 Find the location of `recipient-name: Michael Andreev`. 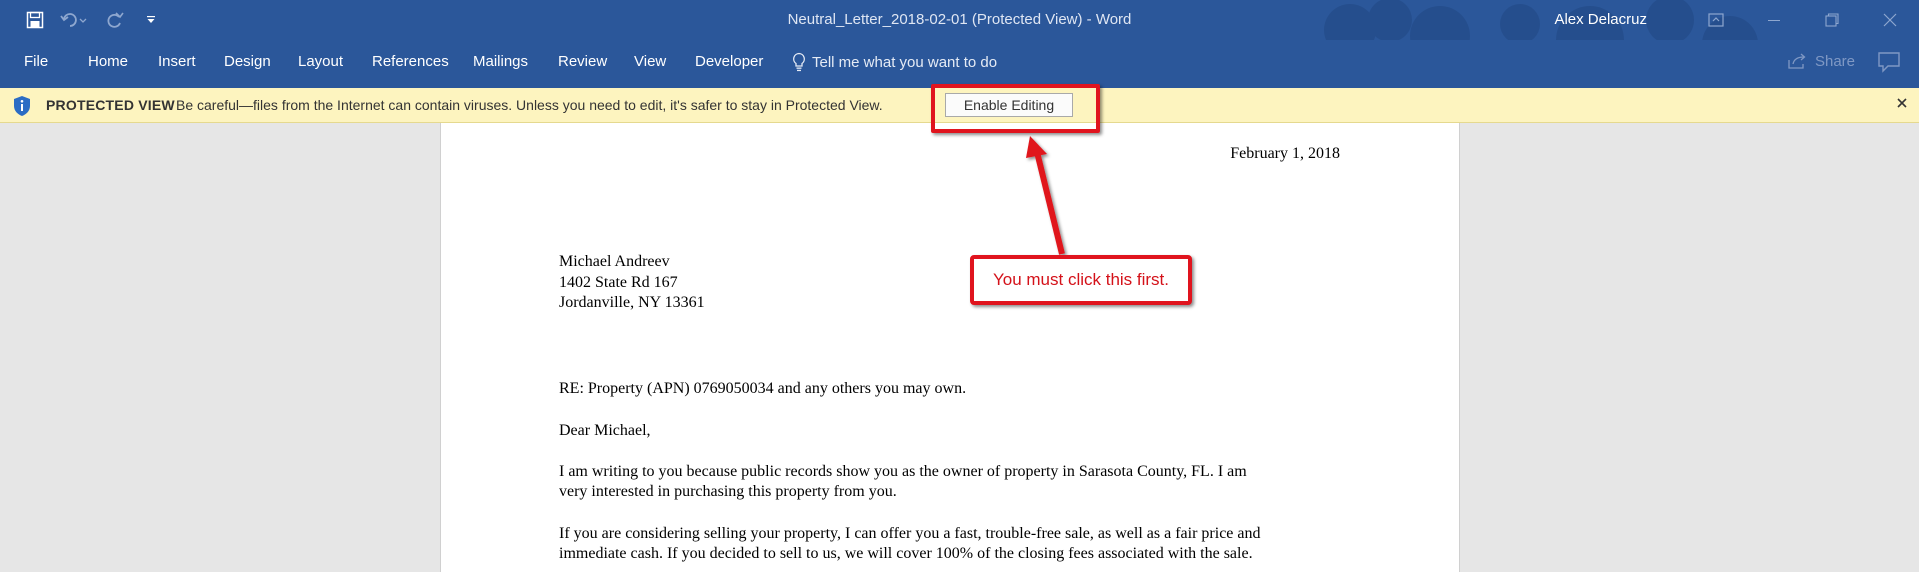

recipient-name: Michael Andreev is located at coordinates (614, 261).